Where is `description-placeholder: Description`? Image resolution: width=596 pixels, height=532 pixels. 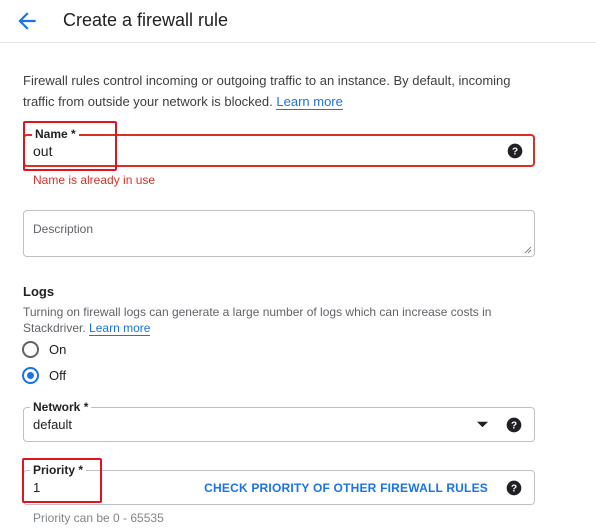
description-placeholder: Description is located at coordinates (63, 229).